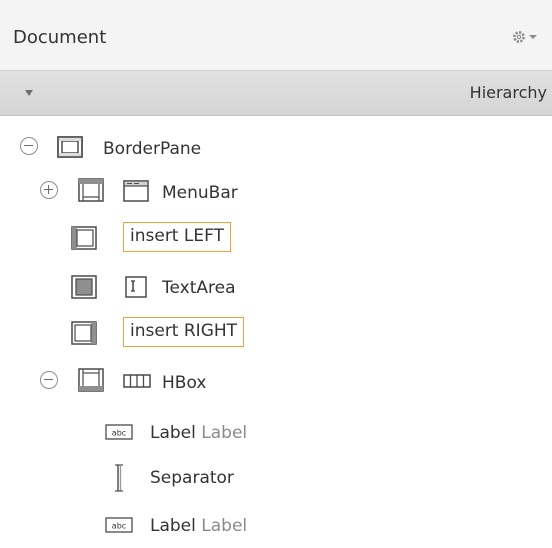 The image size is (552, 548). I want to click on document-title: Document, so click(60, 37).